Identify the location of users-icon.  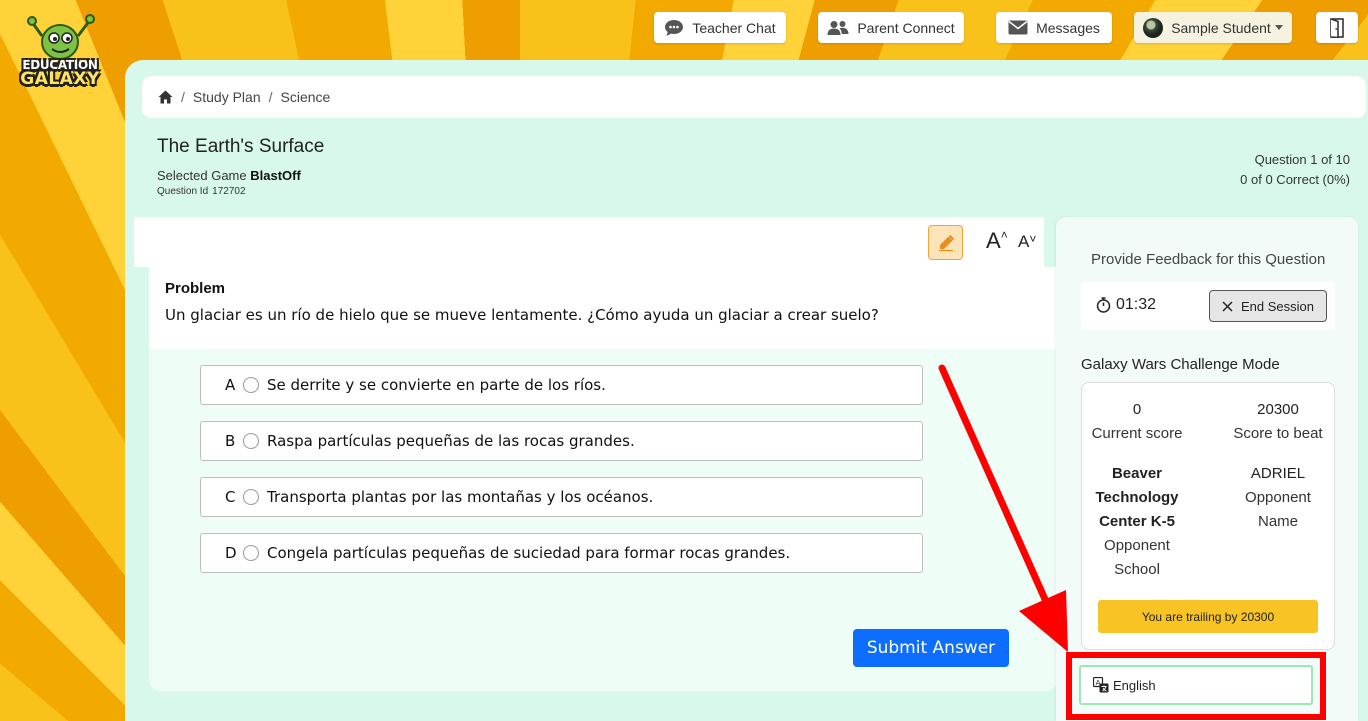
(838, 27).